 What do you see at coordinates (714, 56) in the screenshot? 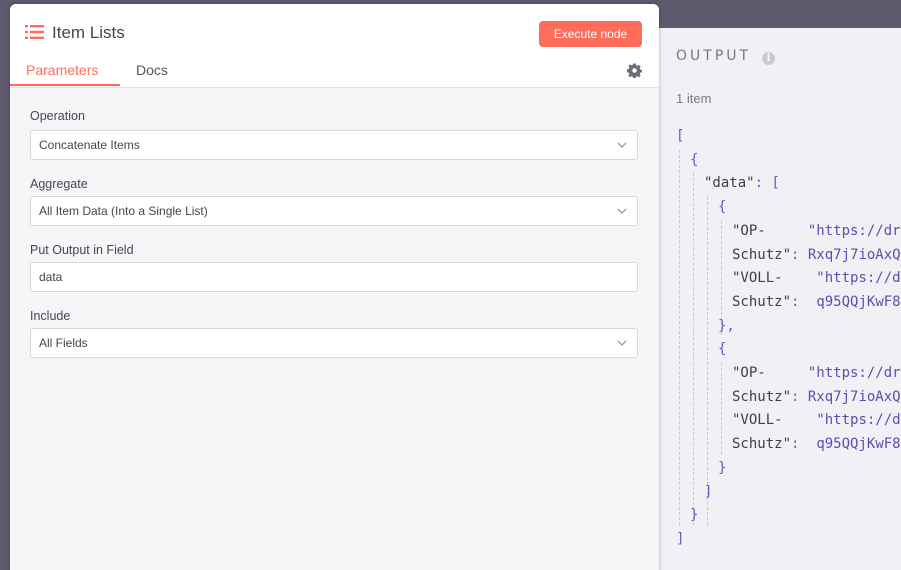
I see `output-title: OUTPUT` at bounding box center [714, 56].